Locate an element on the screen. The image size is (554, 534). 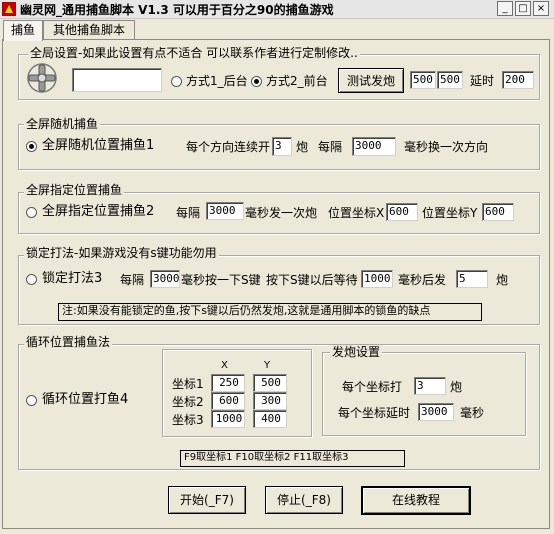
after-s-wait-label: 按下S键以后等待 is located at coordinates (312, 280).